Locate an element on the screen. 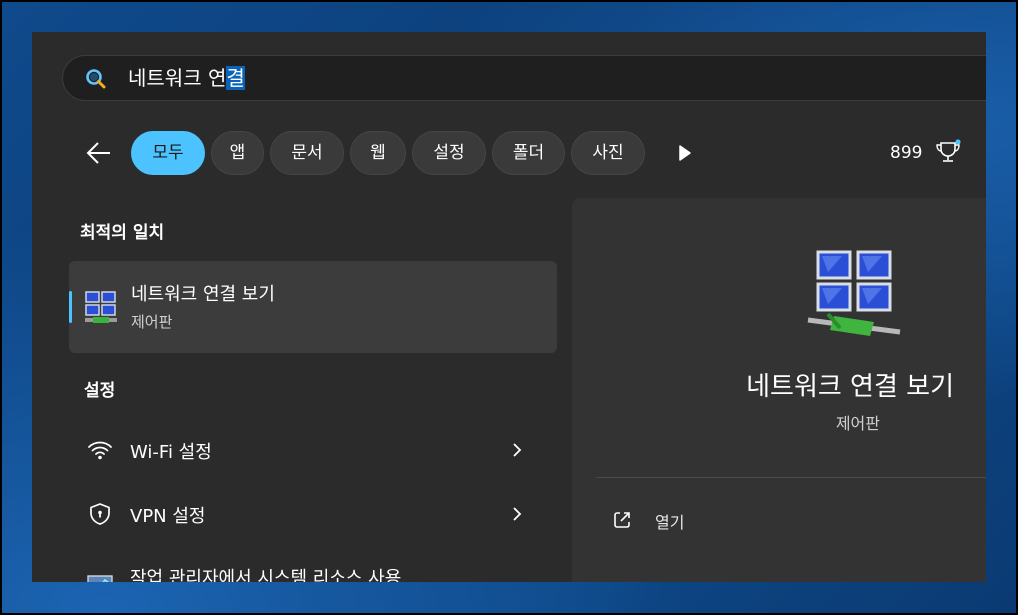 Image resolution: width=1018 pixels, height=615 pixels. shield-icon is located at coordinates (100, 514).